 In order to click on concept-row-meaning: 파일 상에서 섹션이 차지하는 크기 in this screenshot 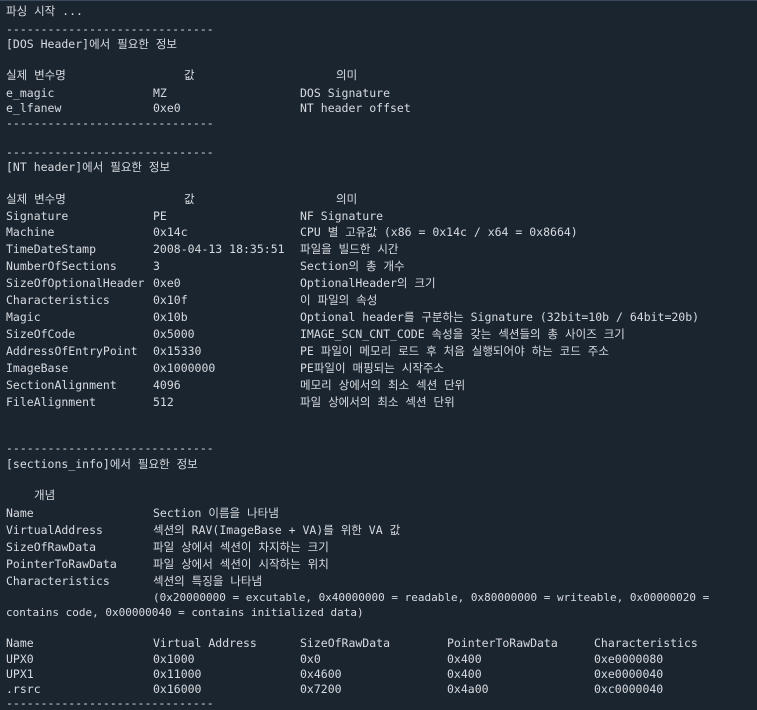, I will do `click(241, 547)`.